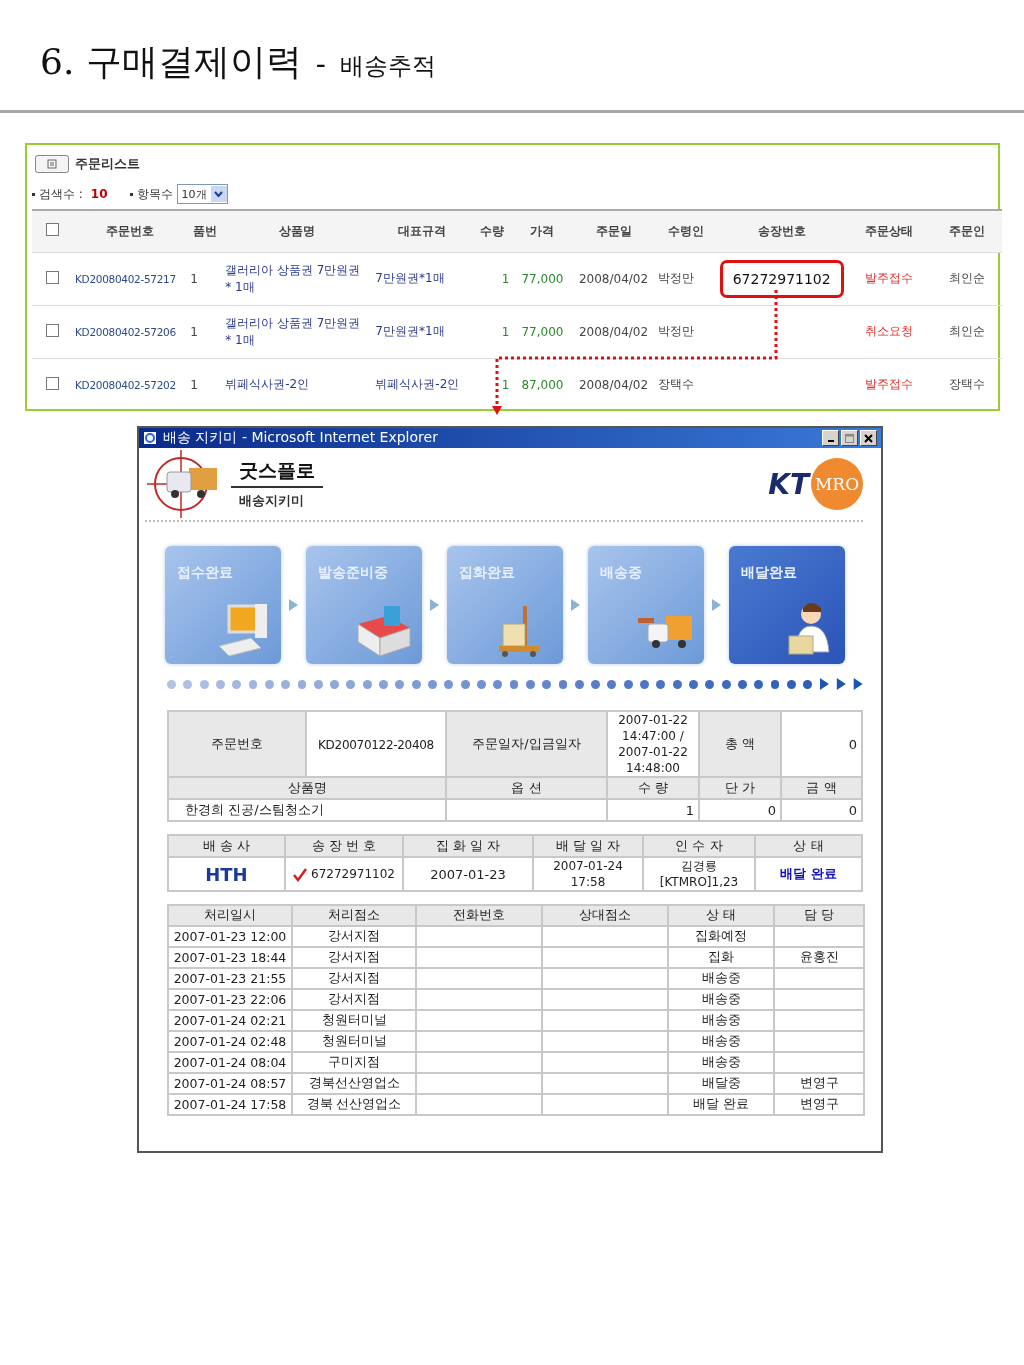 This screenshot has height=1365, width=1024. I want to click on items-per-page-select: 10개, so click(202, 194).